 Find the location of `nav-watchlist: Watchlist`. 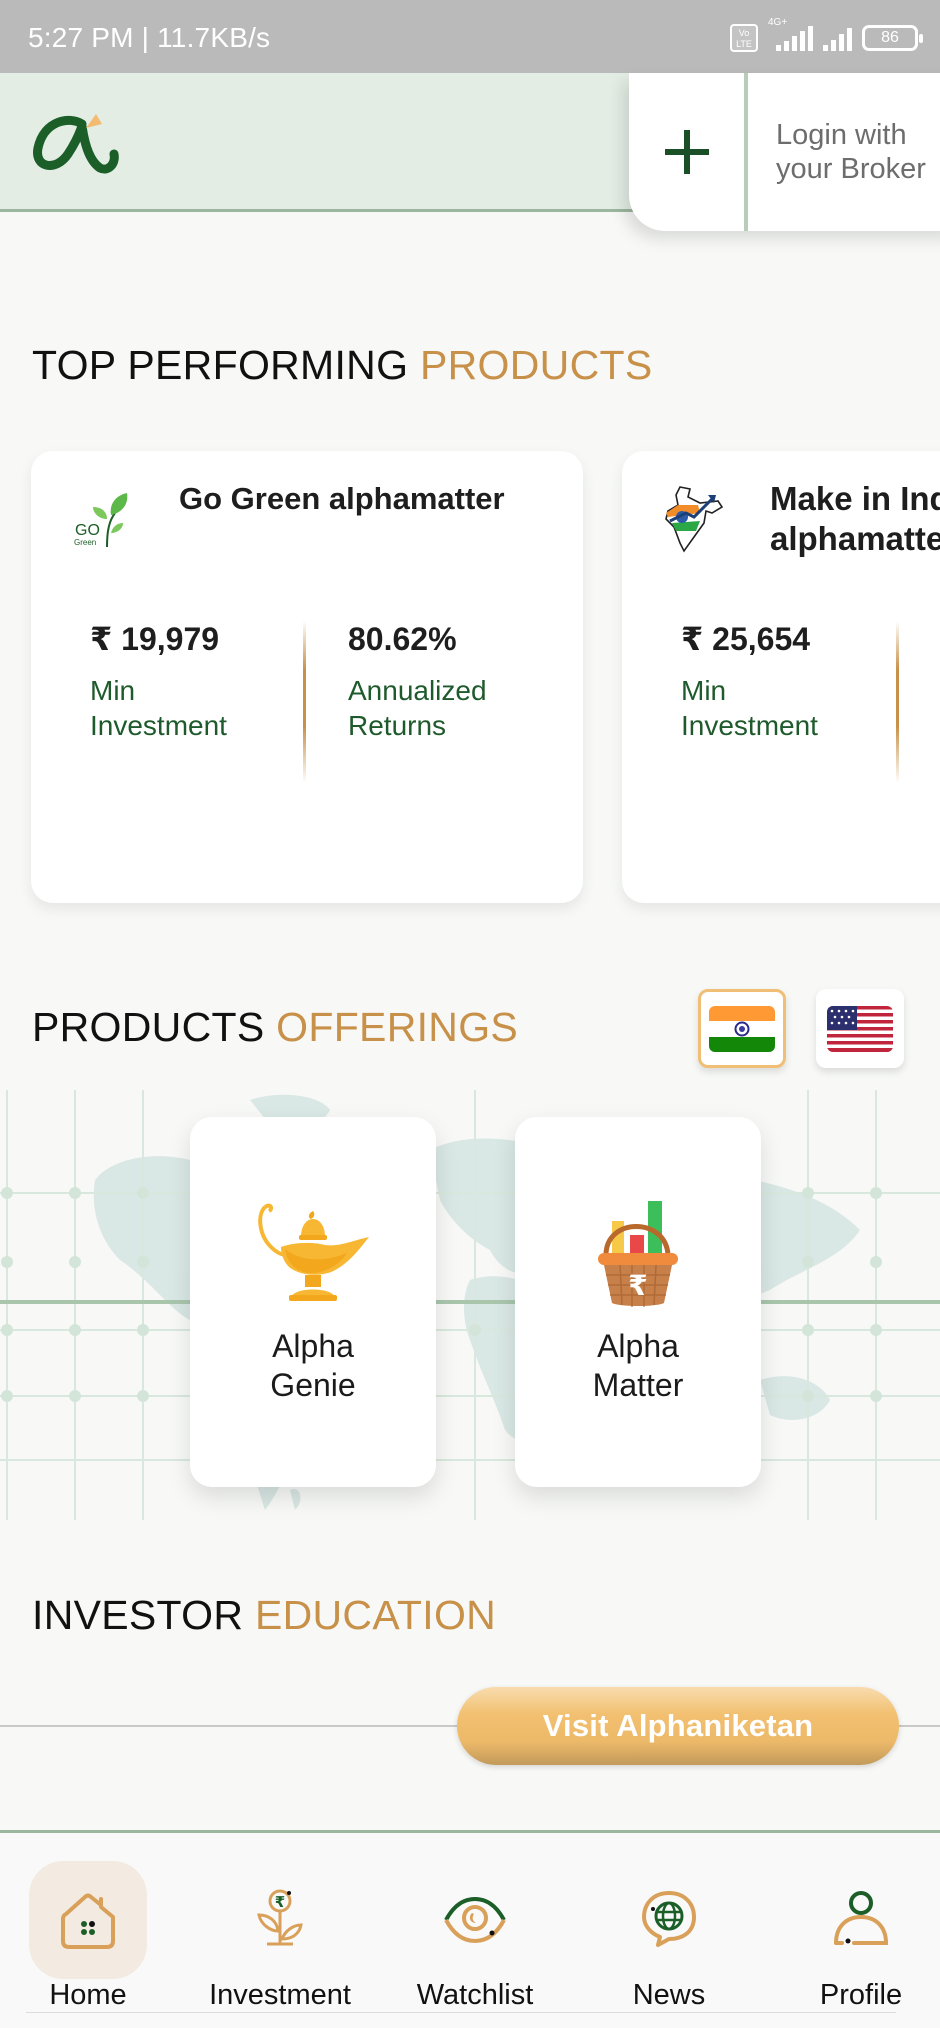

nav-watchlist: Watchlist is located at coordinates (475, 1931).